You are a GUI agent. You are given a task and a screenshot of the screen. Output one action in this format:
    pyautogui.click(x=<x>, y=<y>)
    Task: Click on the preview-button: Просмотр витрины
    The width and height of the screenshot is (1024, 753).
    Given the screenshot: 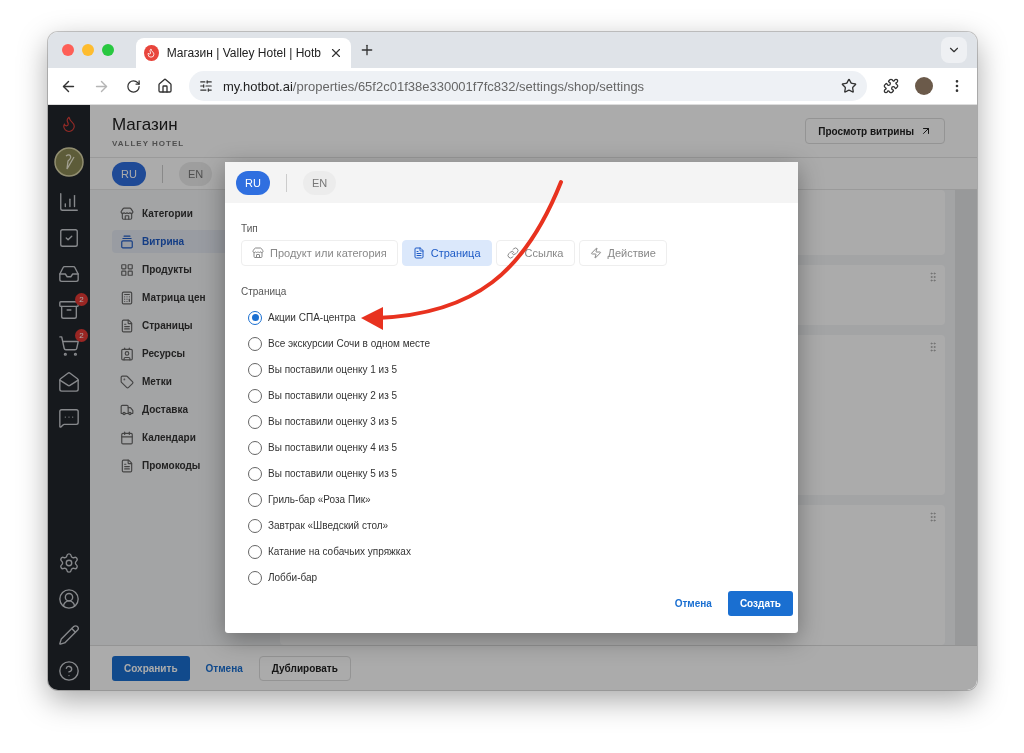 What is the action you would take?
    pyautogui.click(x=875, y=131)
    